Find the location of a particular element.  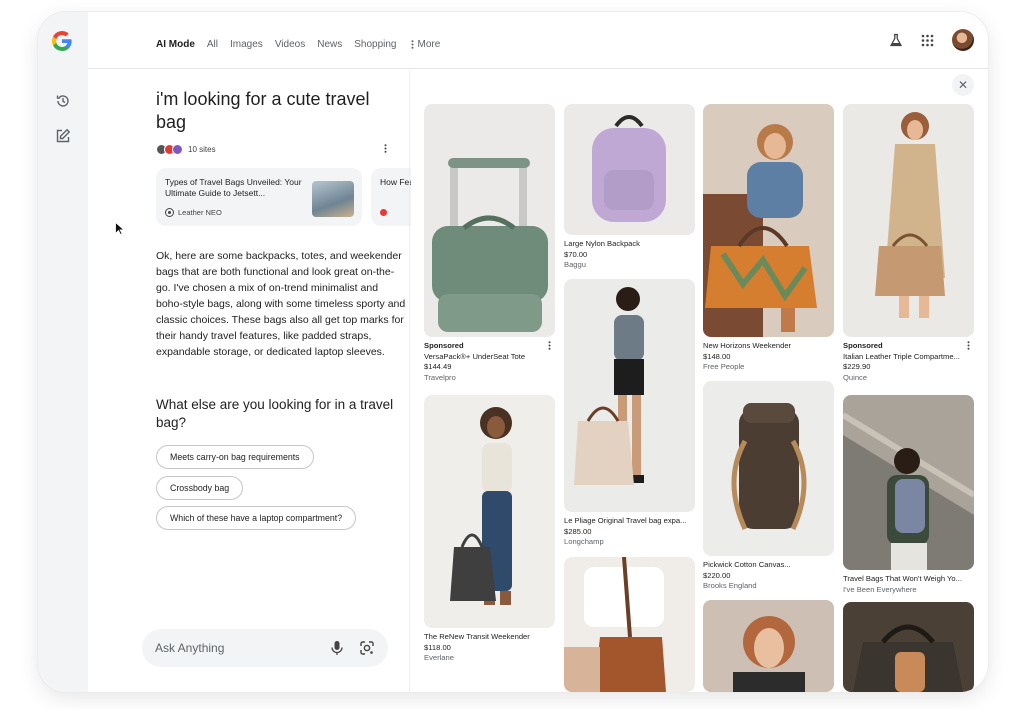

product-price: $70.00 is located at coordinates (576, 254).